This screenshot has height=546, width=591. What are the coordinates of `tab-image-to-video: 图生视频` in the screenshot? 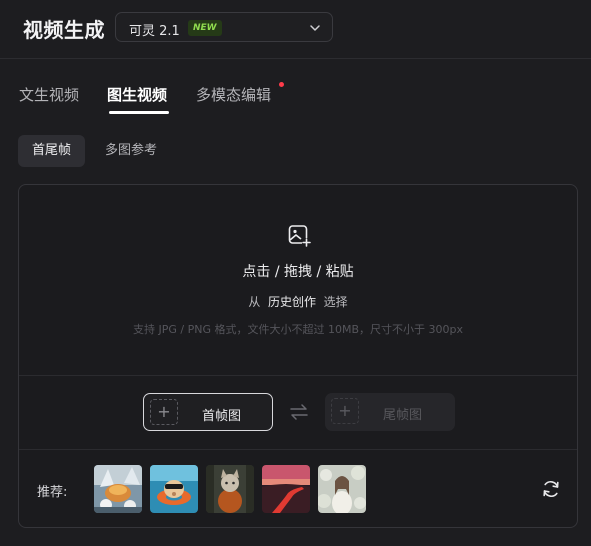 It's located at (137, 94).